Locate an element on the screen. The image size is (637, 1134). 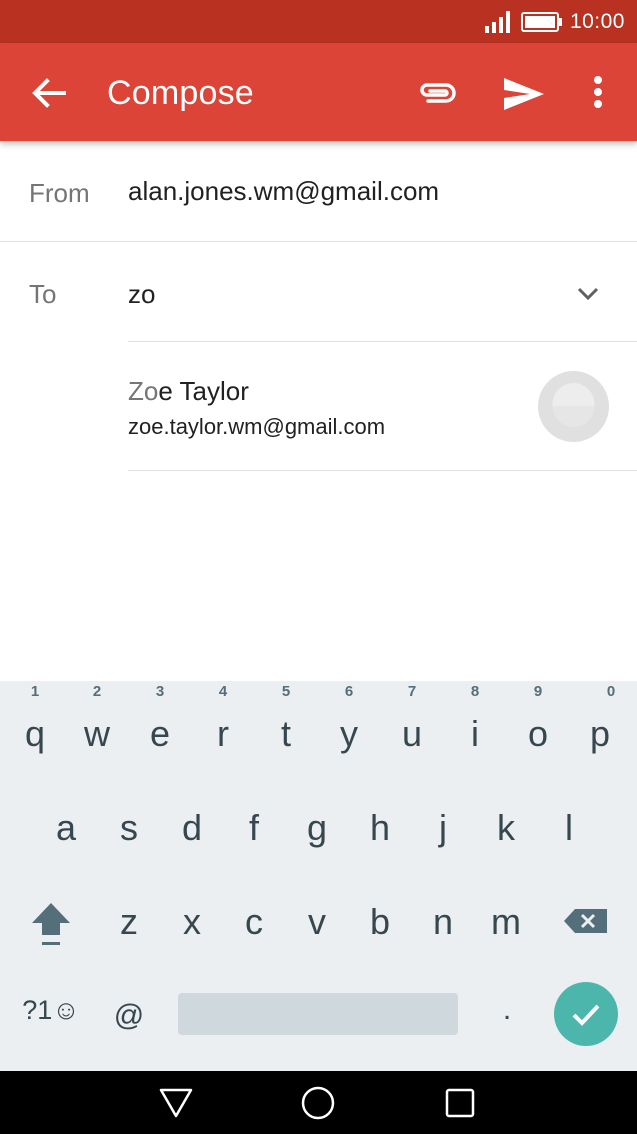
page-title: Compose is located at coordinates (180, 93).